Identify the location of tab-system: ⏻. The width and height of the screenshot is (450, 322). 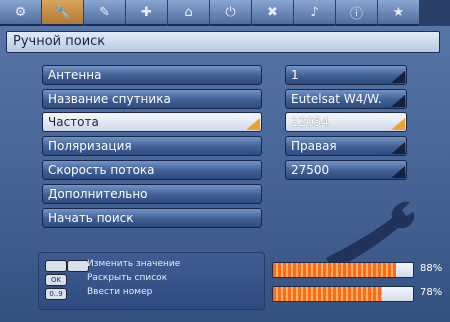
(230, 13).